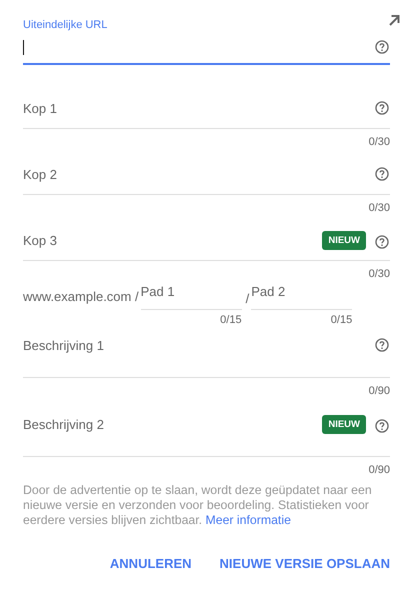 The image size is (413, 589). What do you see at coordinates (23, 47) in the screenshot?
I see `text-cursor` at bounding box center [23, 47].